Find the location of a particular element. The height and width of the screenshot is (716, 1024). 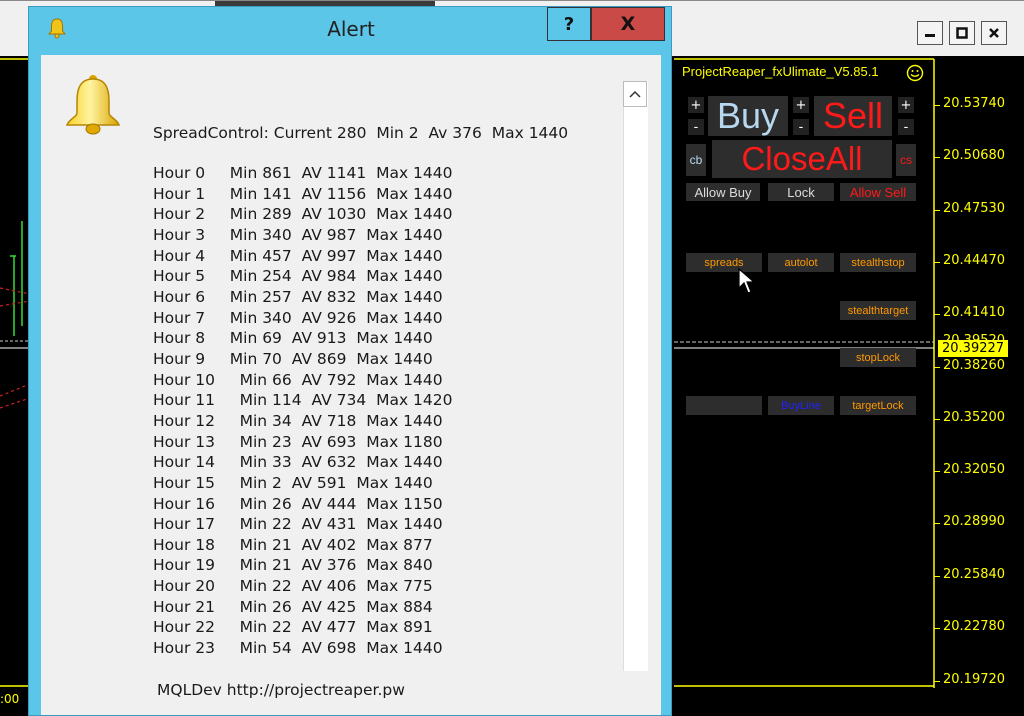

close-window-button is located at coordinates (994, 33).